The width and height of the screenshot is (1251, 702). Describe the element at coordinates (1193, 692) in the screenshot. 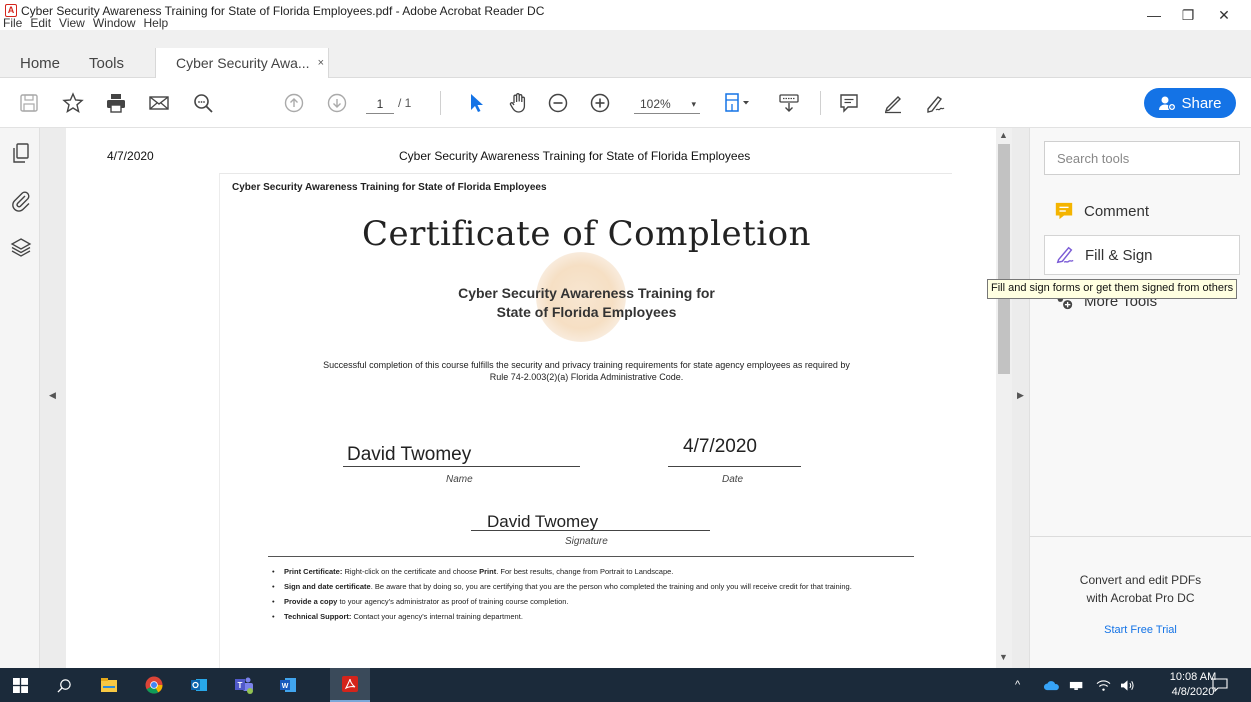

I see `clock-date: 4/8/2020` at that location.